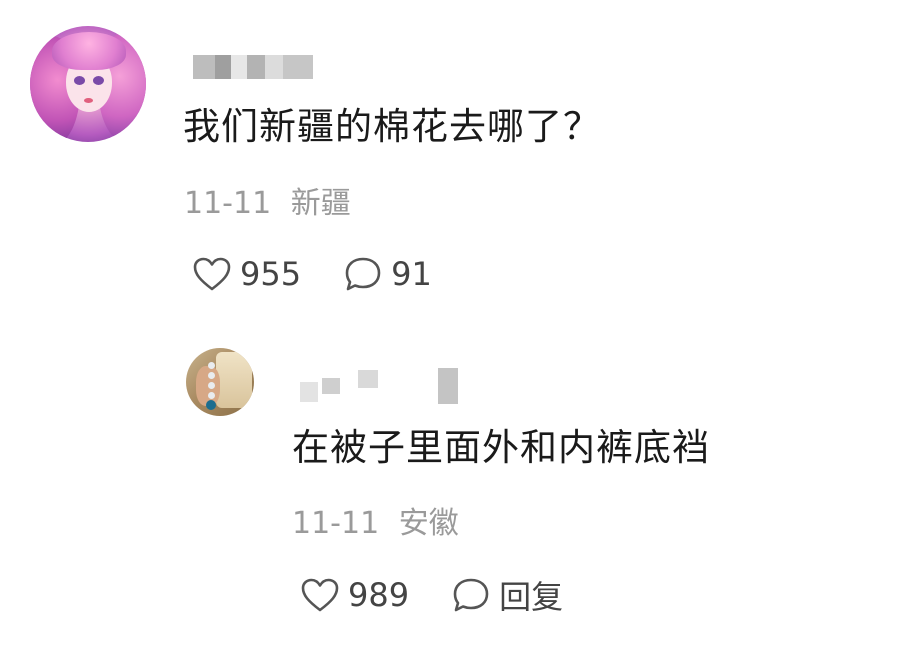 The height and width of the screenshot is (646, 900). I want to click on reply-count: 91, so click(411, 274).